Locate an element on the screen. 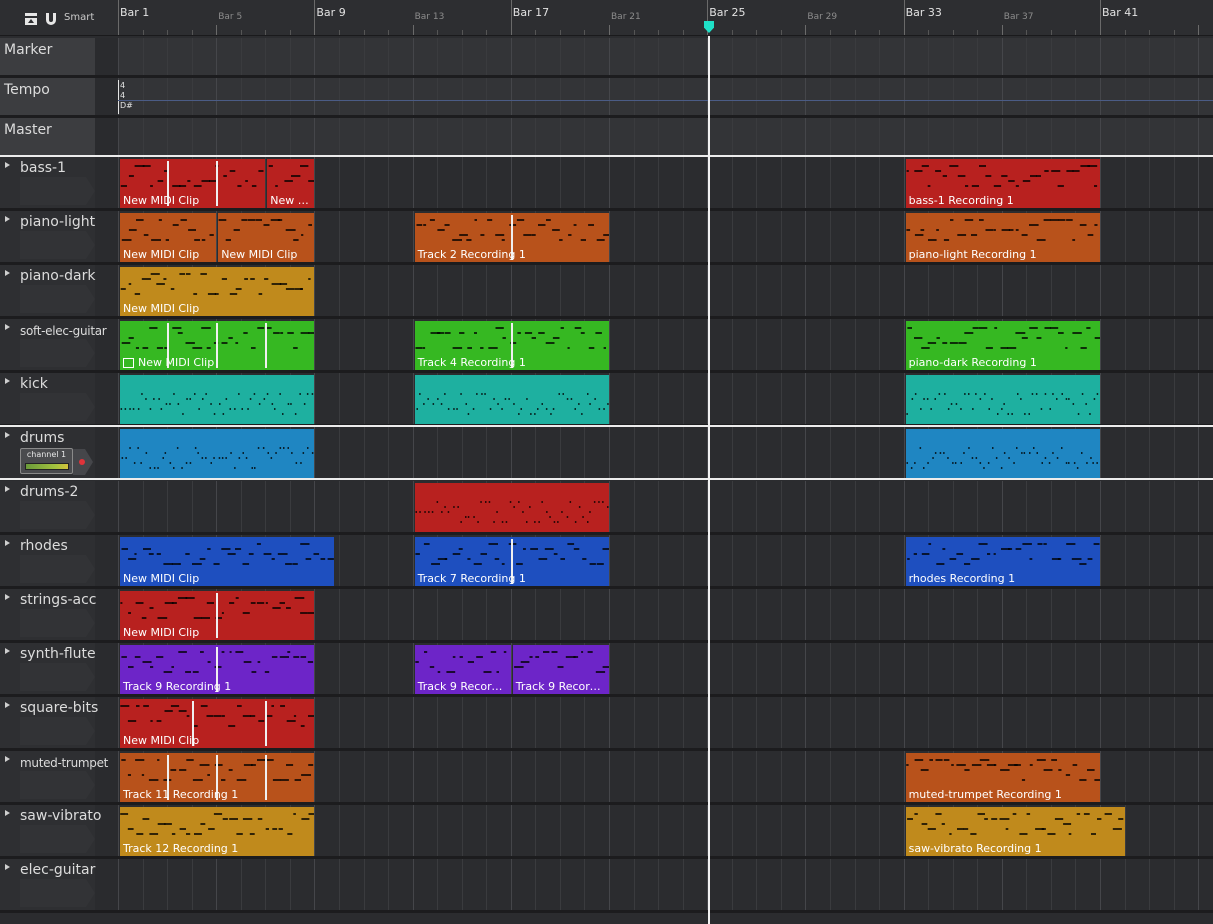 The image size is (1213, 924). track-header-synth-flute: synth-flute is located at coordinates (59, 668).